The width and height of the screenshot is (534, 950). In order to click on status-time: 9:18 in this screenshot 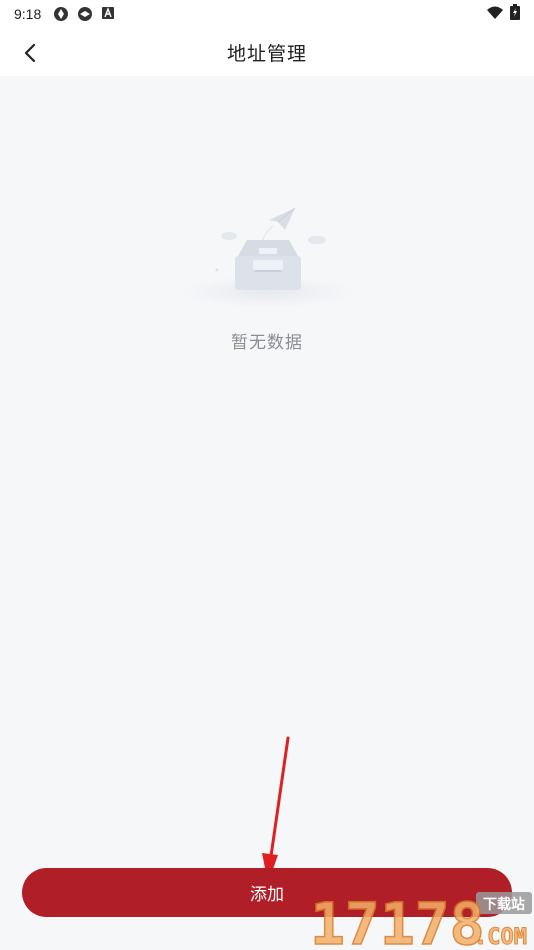, I will do `click(28, 14)`.